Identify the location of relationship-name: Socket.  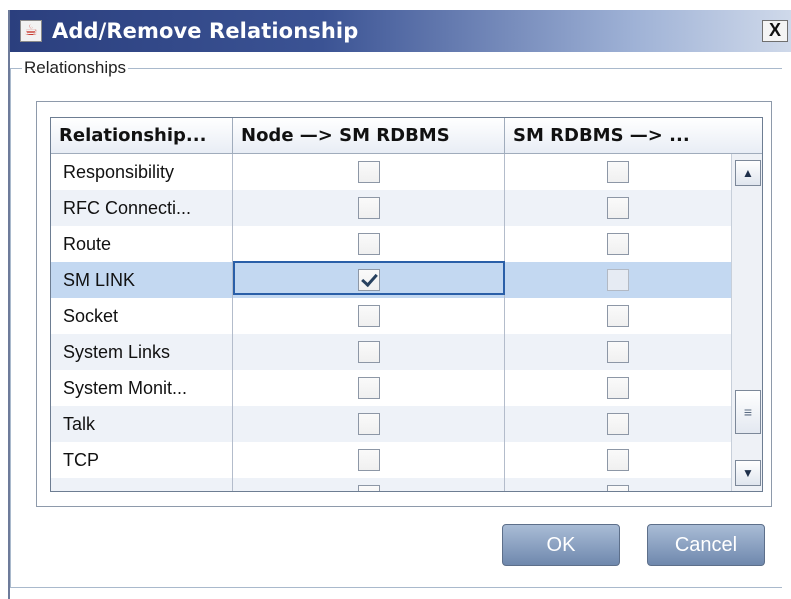
(91, 316).